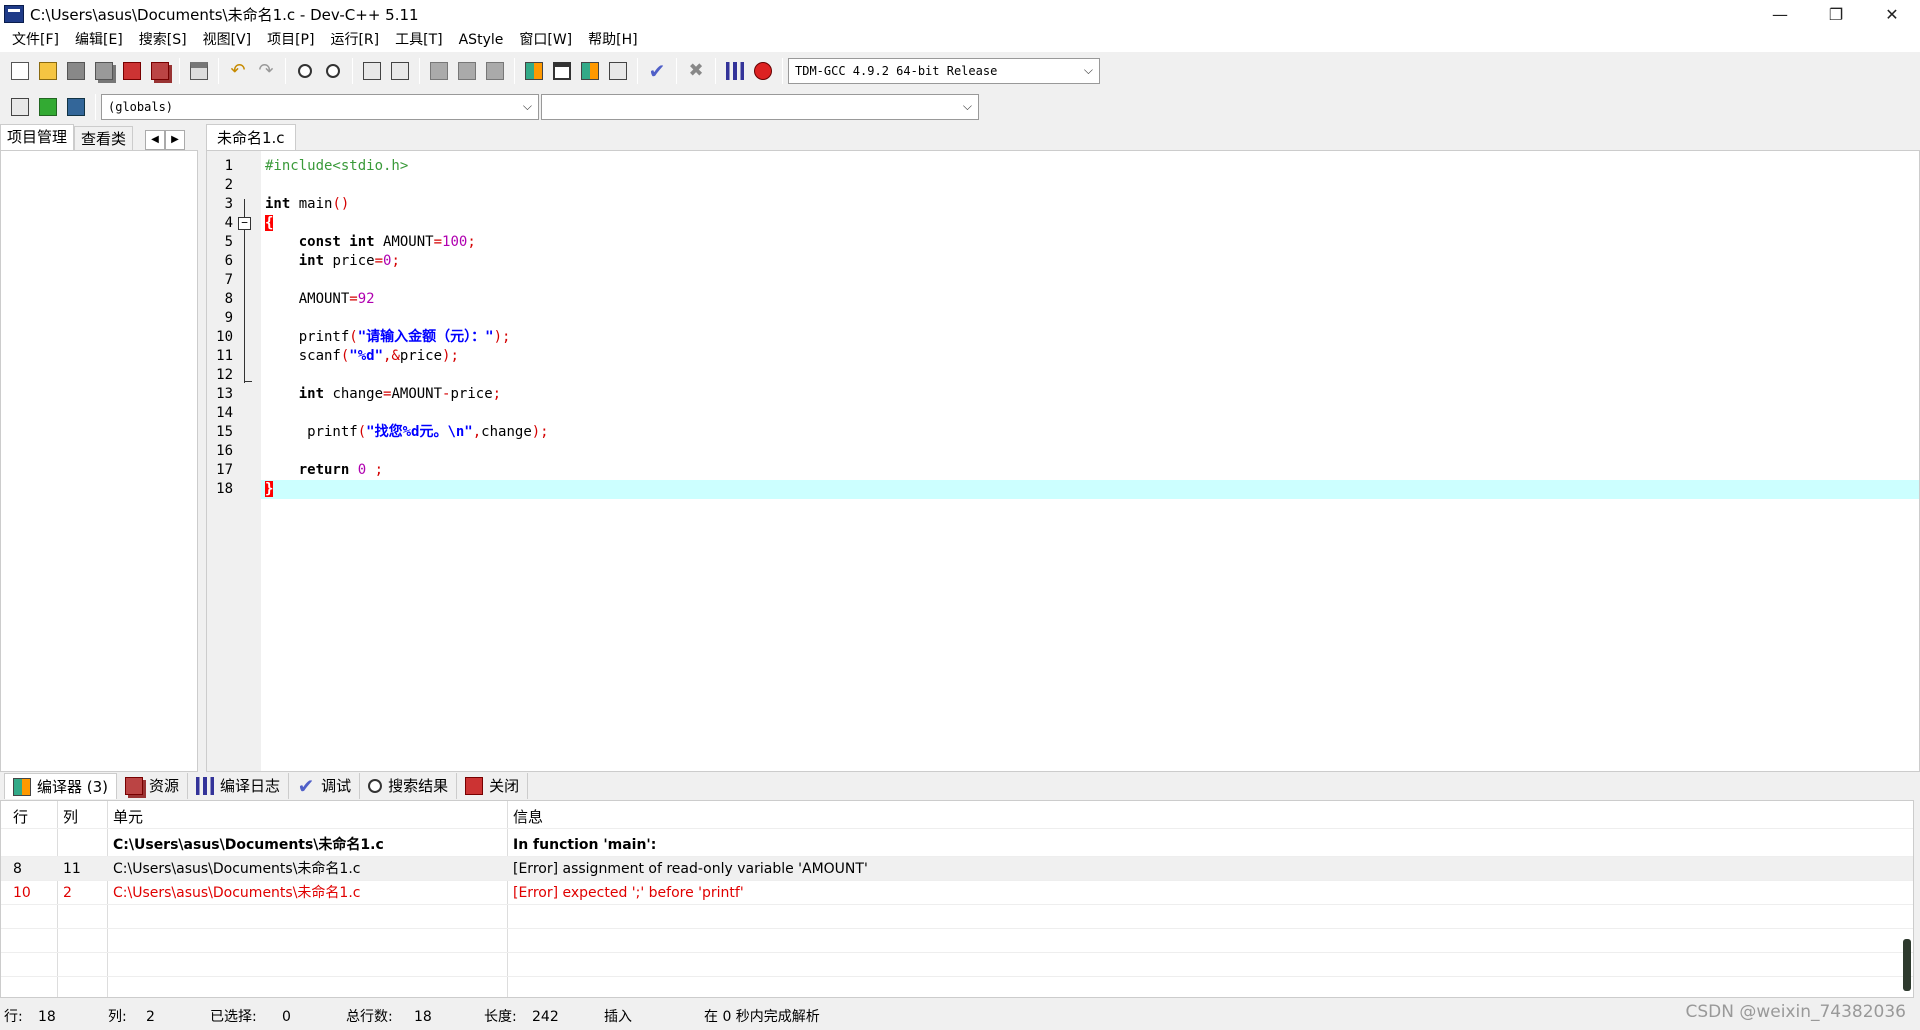 This screenshot has height=1030, width=1920. I want to click on toggle-bookmark-button, so click(76, 107).